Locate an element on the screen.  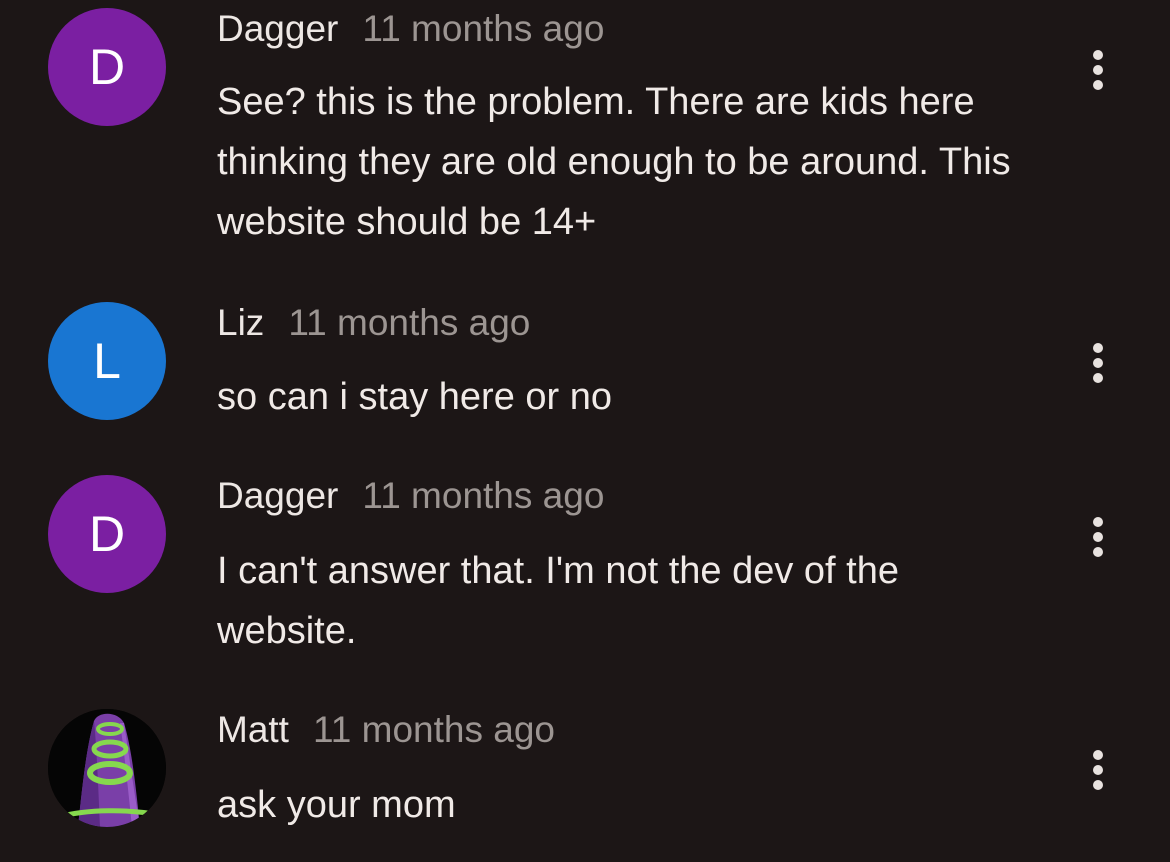
comment-header: Matt 11 months ago is located at coordinates (386, 734).